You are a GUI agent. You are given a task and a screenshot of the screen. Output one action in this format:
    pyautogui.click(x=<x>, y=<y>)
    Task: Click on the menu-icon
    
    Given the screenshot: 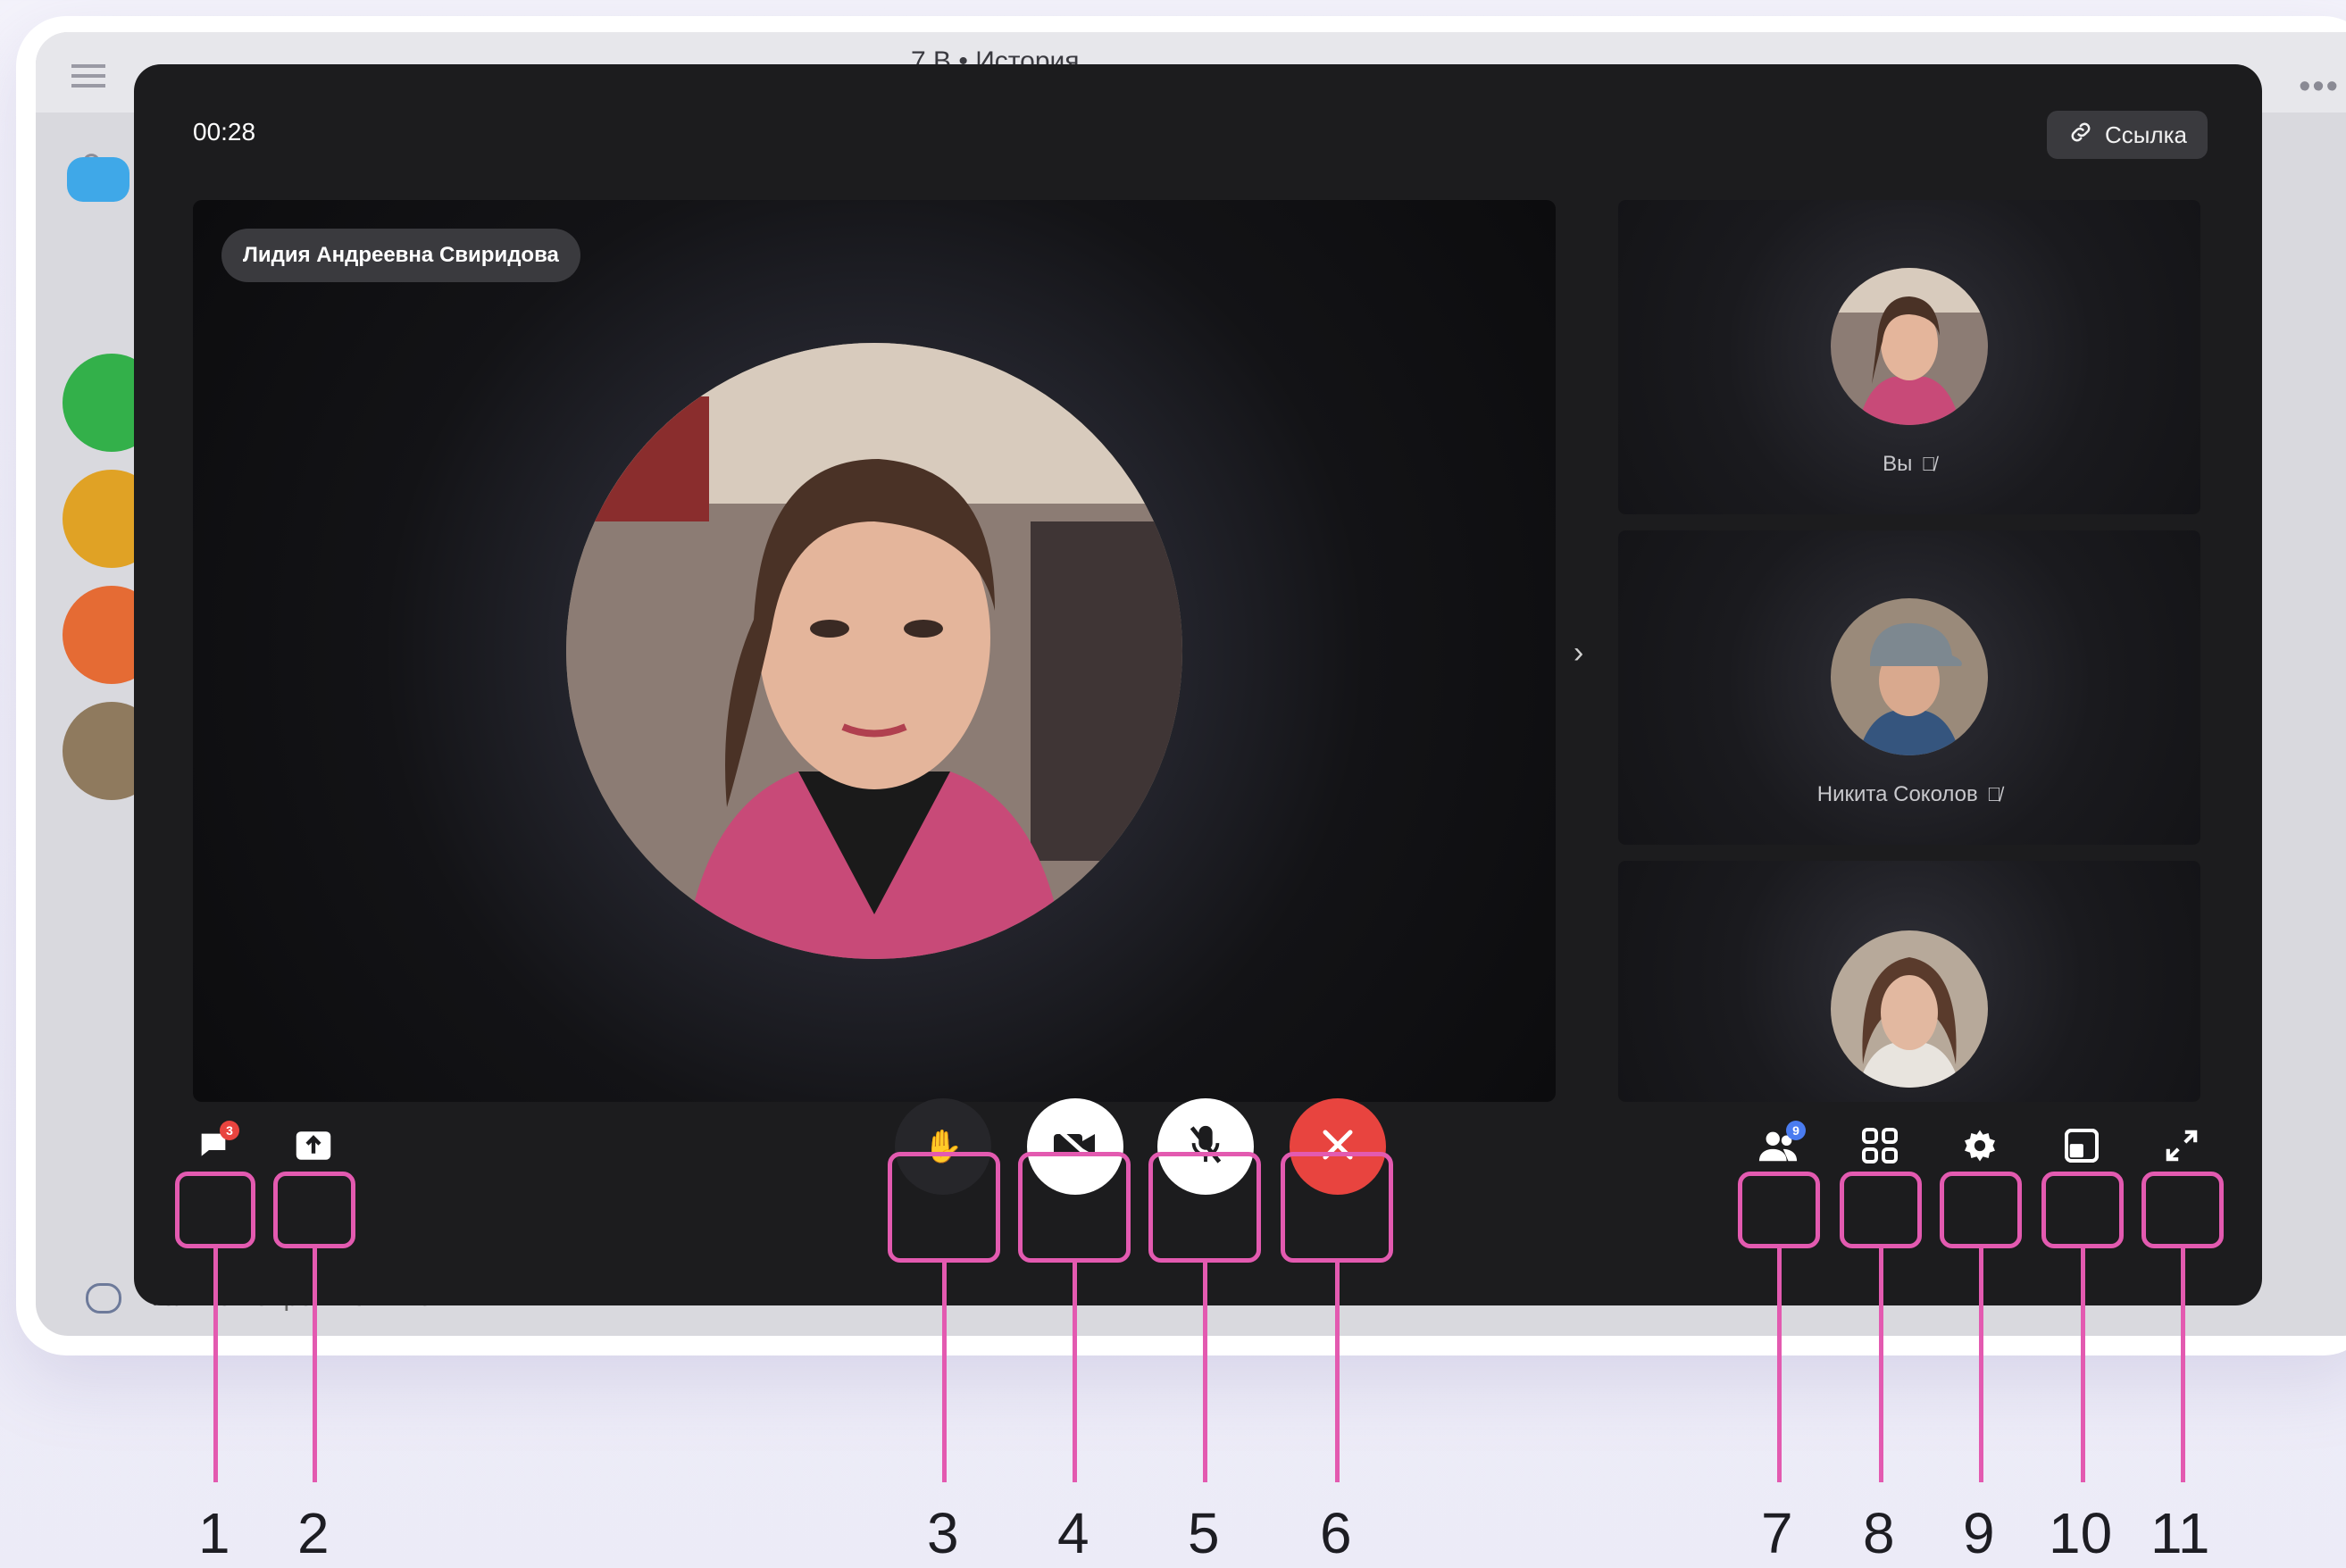 What is the action you would take?
    pyautogui.click(x=88, y=76)
    